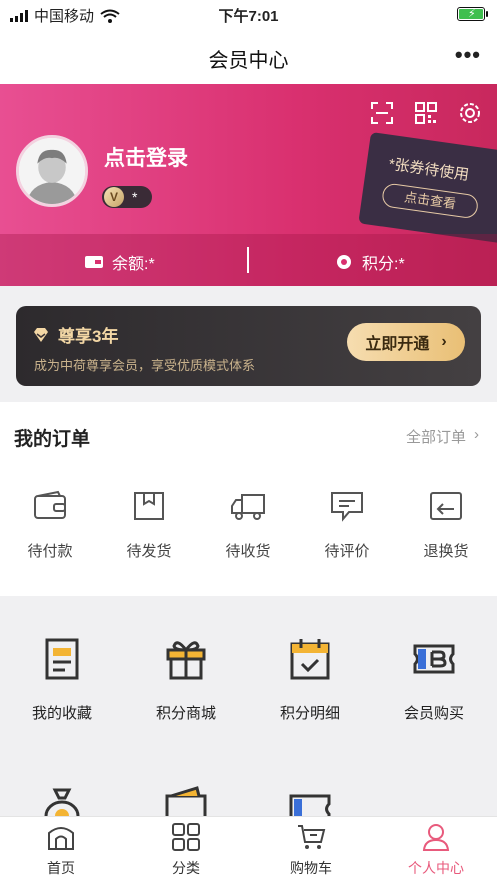  Describe the element at coordinates (248, 525) in the screenshot. I see `order-pending-receipt: 待收货` at that location.